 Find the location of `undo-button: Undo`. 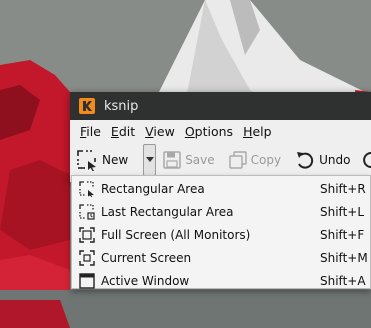

undo-button: Undo is located at coordinates (322, 160).